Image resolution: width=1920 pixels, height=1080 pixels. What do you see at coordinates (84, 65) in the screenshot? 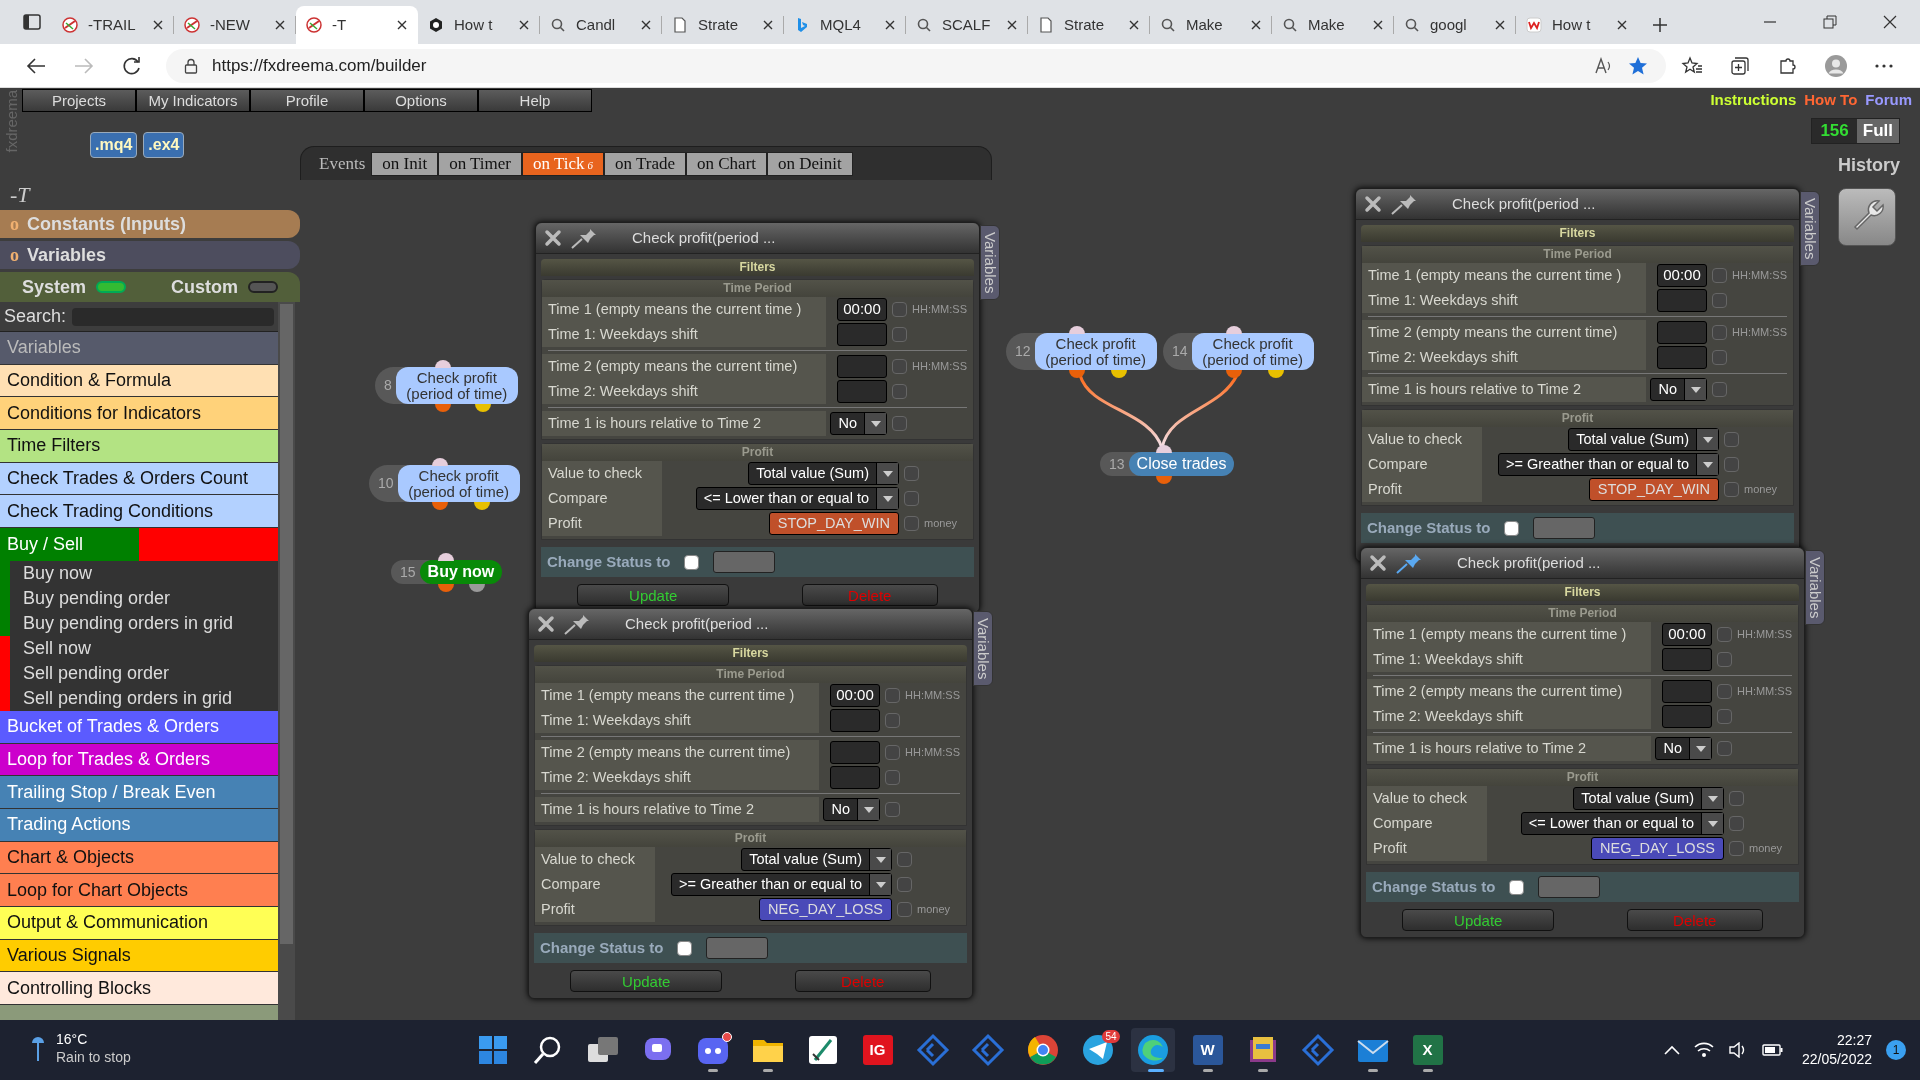
I see `forward-icon` at bounding box center [84, 65].